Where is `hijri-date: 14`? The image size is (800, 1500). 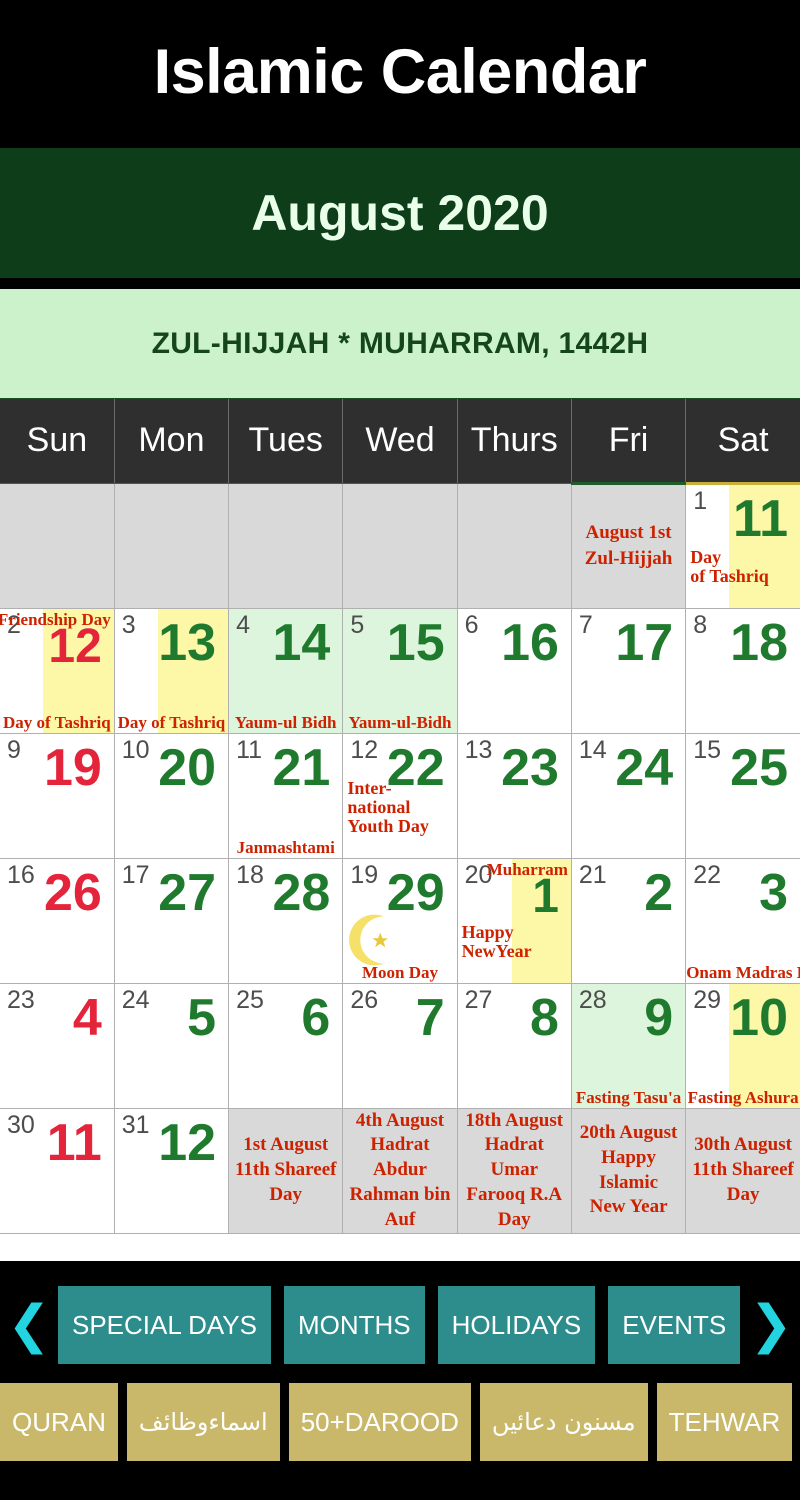 hijri-date: 14 is located at coordinates (301, 642).